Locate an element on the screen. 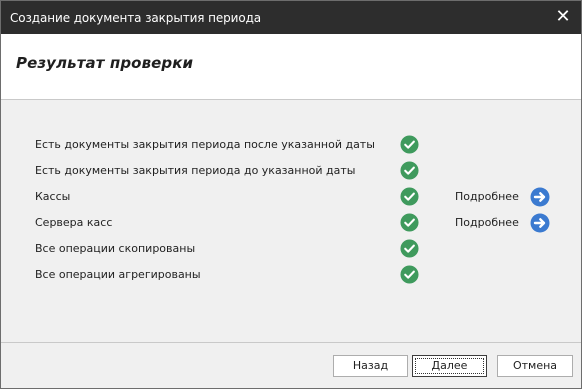 This screenshot has width=582, height=389. back-button: Назад is located at coordinates (370, 366).